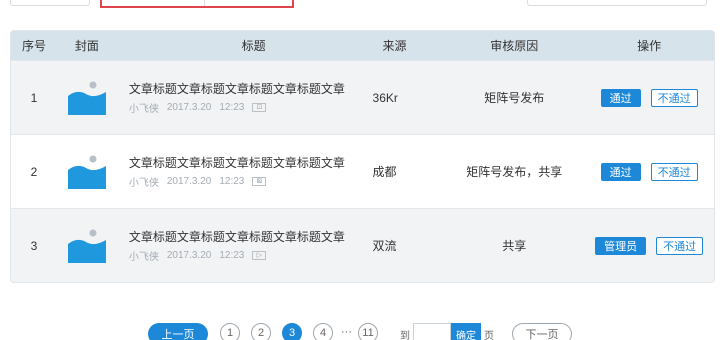  I want to click on page-unit-label: 页, so click(489, 335).